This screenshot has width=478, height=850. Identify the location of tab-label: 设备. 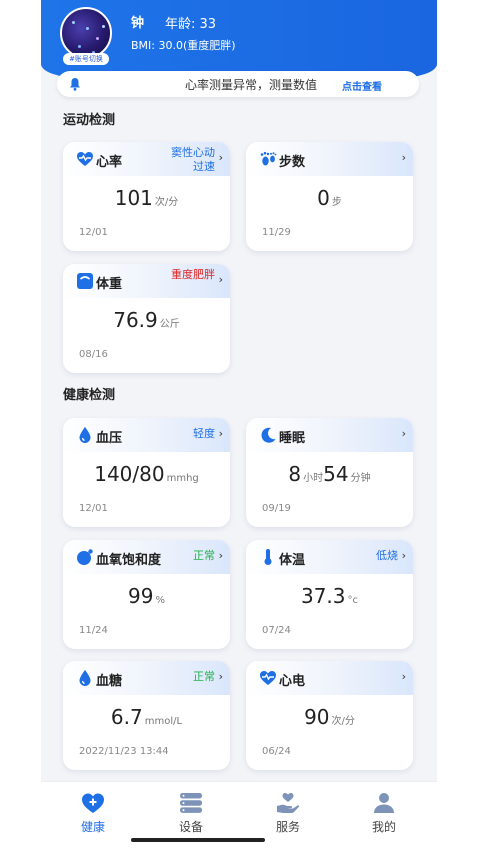
(190, 827).